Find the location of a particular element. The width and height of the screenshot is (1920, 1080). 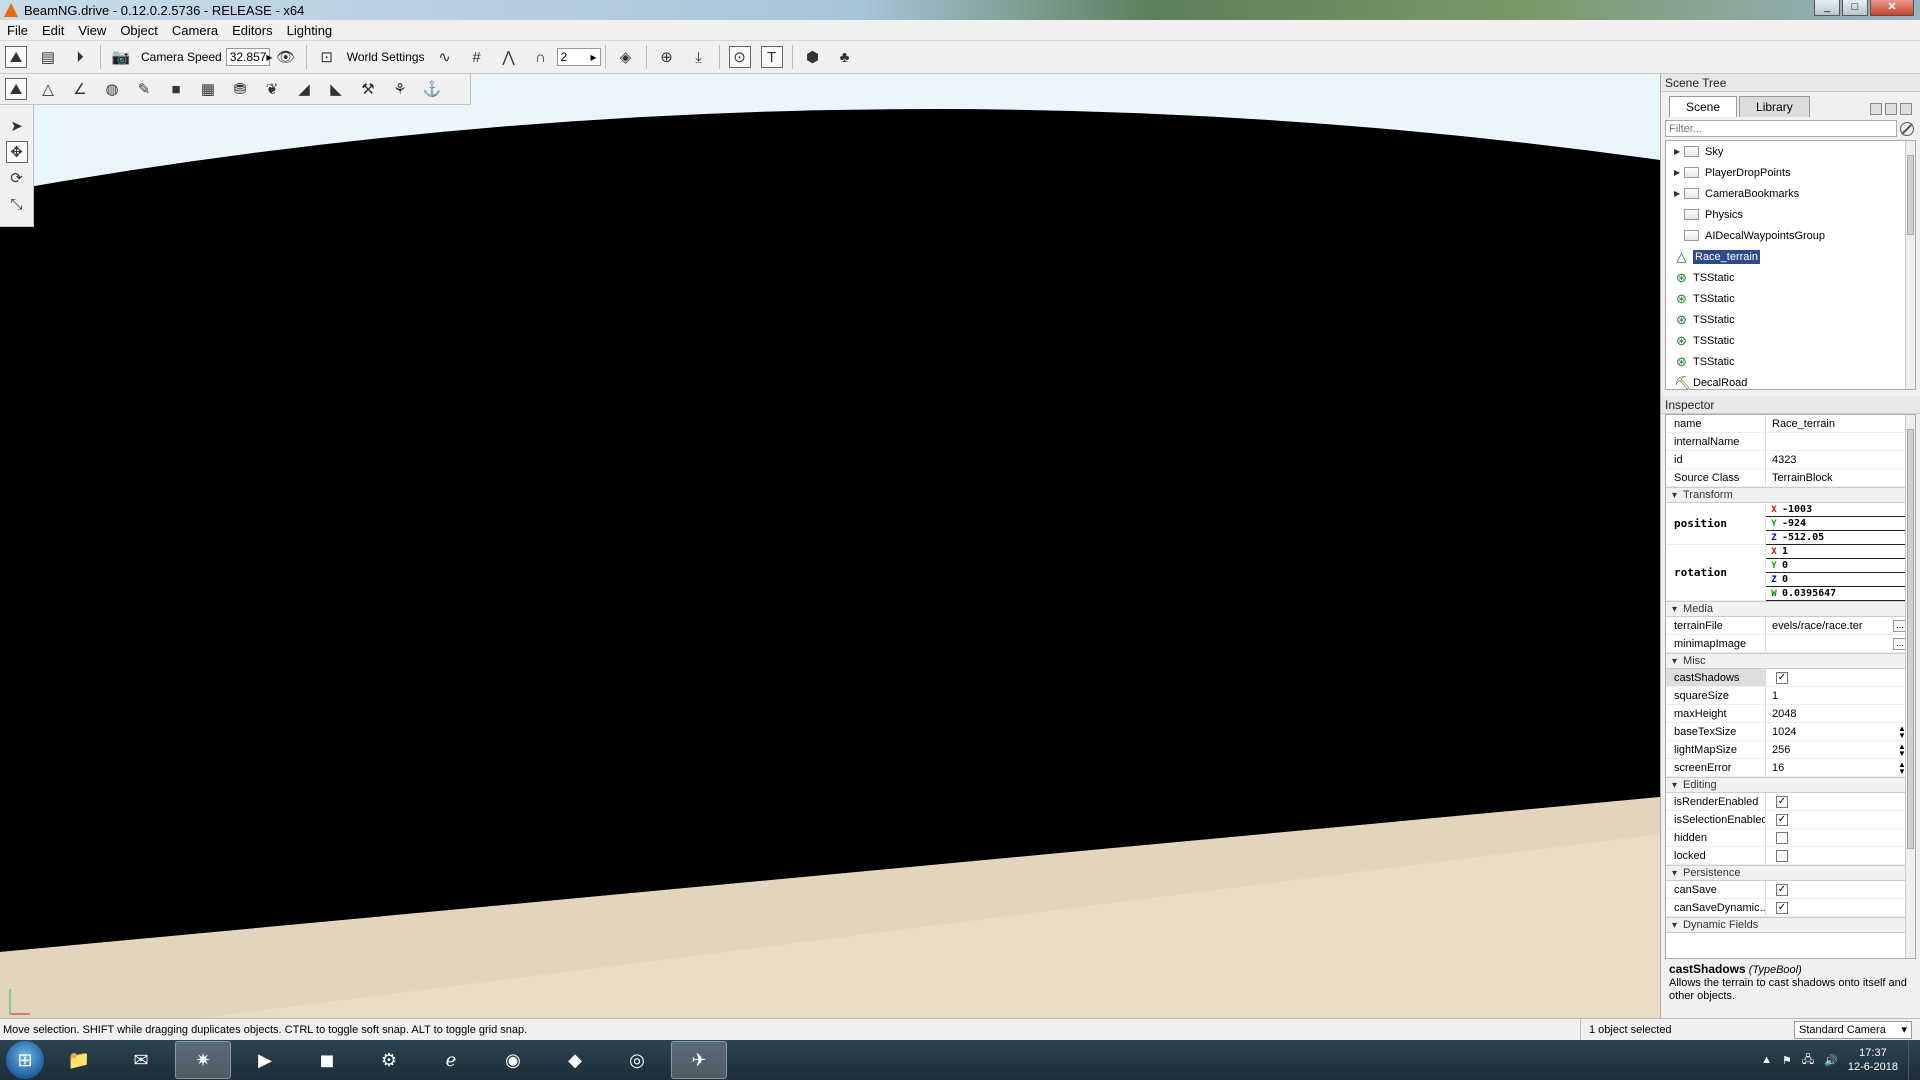

scroll-thumb is located at coordinates (1910, 195).